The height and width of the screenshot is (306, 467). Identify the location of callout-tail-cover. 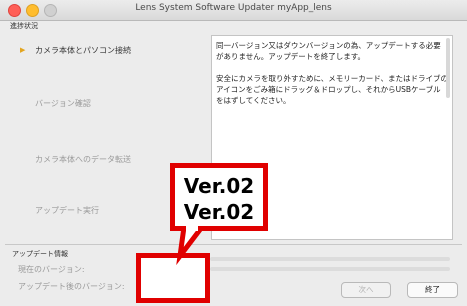
(192, 227).